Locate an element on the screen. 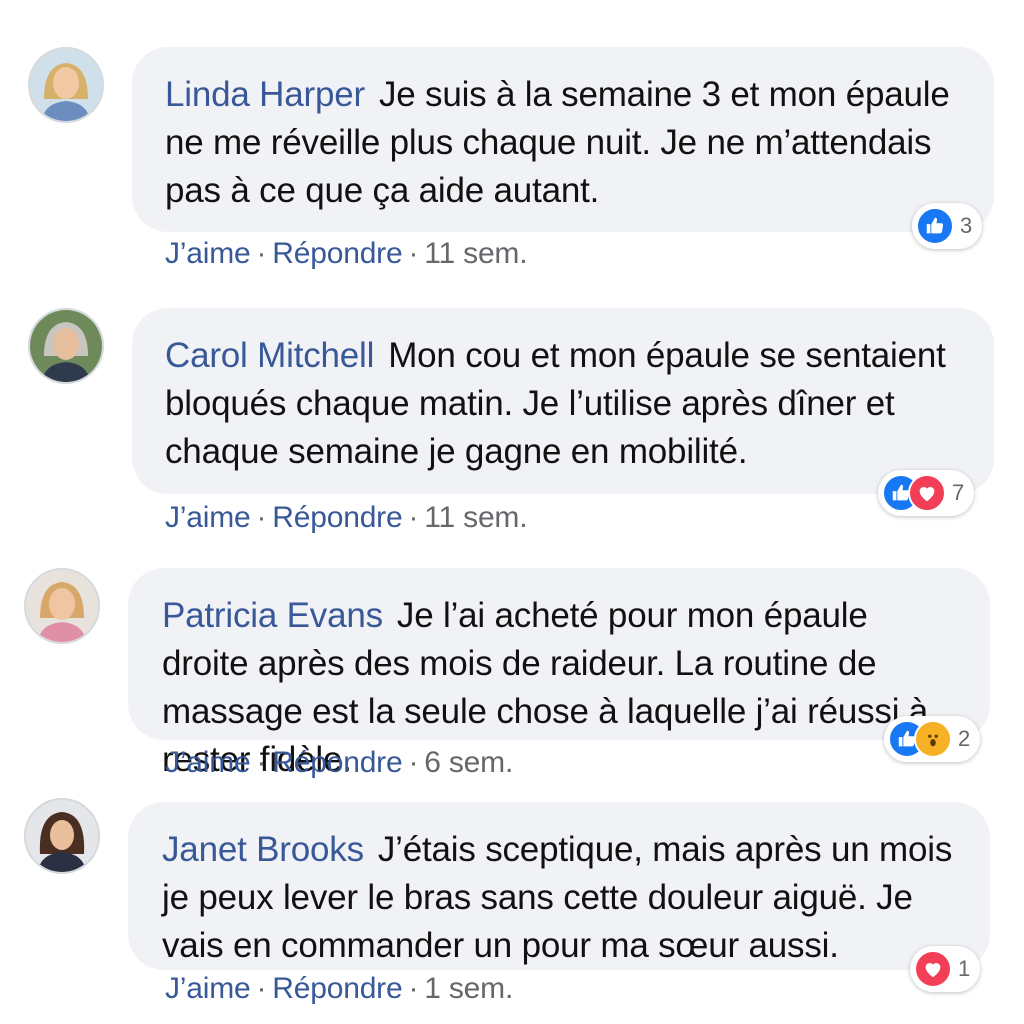 The width and height of the screenshot is (1024, 1024). comment-author: Patricia Evans is located at coordinates (272, 615).